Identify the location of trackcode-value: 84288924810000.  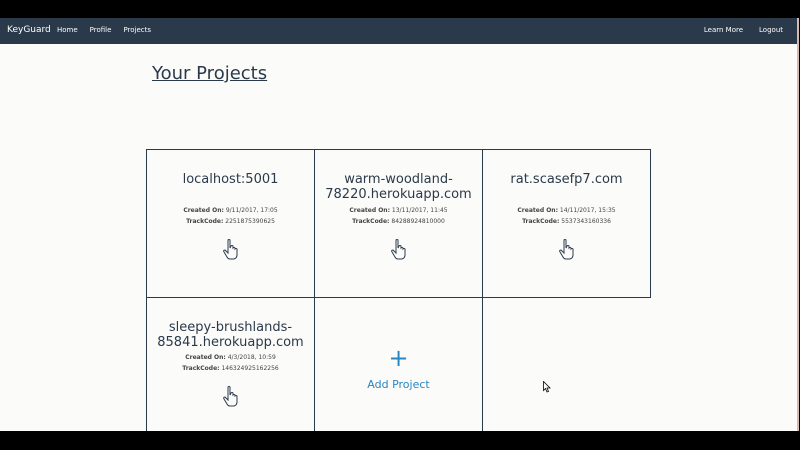
(418, 221).